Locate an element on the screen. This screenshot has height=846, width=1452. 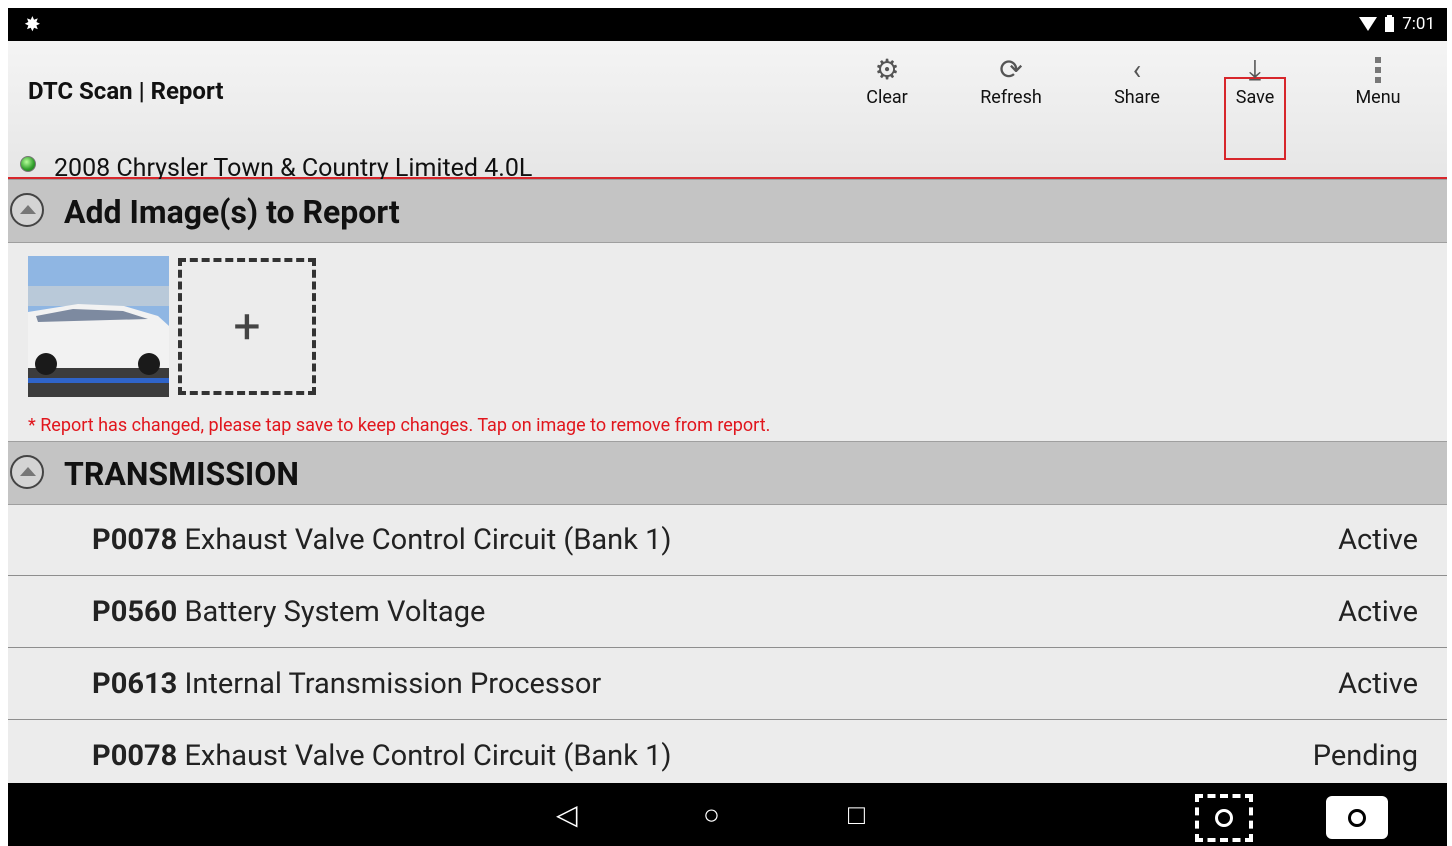
share-button: ‹ Share is located at coordinates (1137, 80).